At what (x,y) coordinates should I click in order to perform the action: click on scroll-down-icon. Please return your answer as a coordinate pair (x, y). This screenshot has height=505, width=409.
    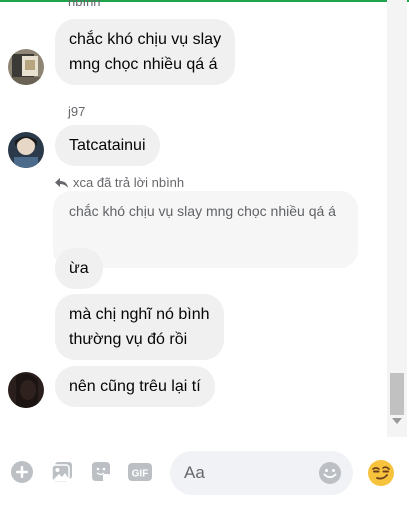
    Looking at the image, I should click on (397, 421).